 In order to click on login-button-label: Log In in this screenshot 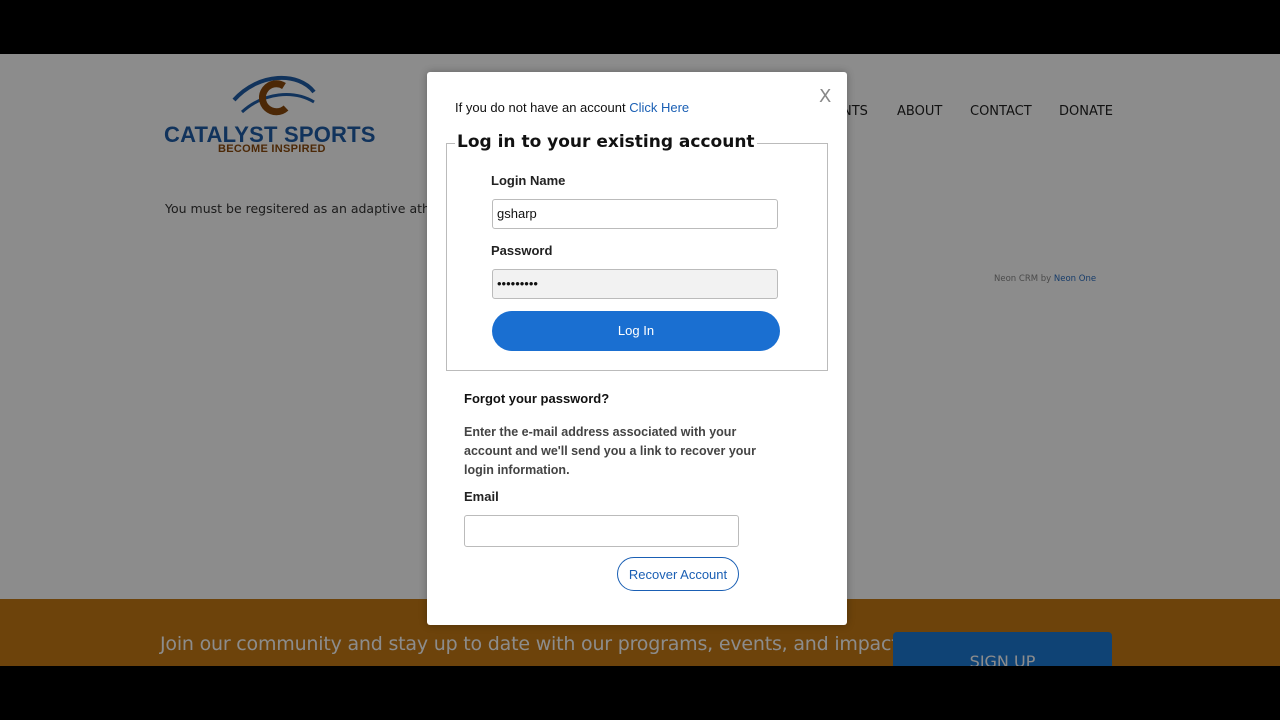, I will do `click(636, 330)`.